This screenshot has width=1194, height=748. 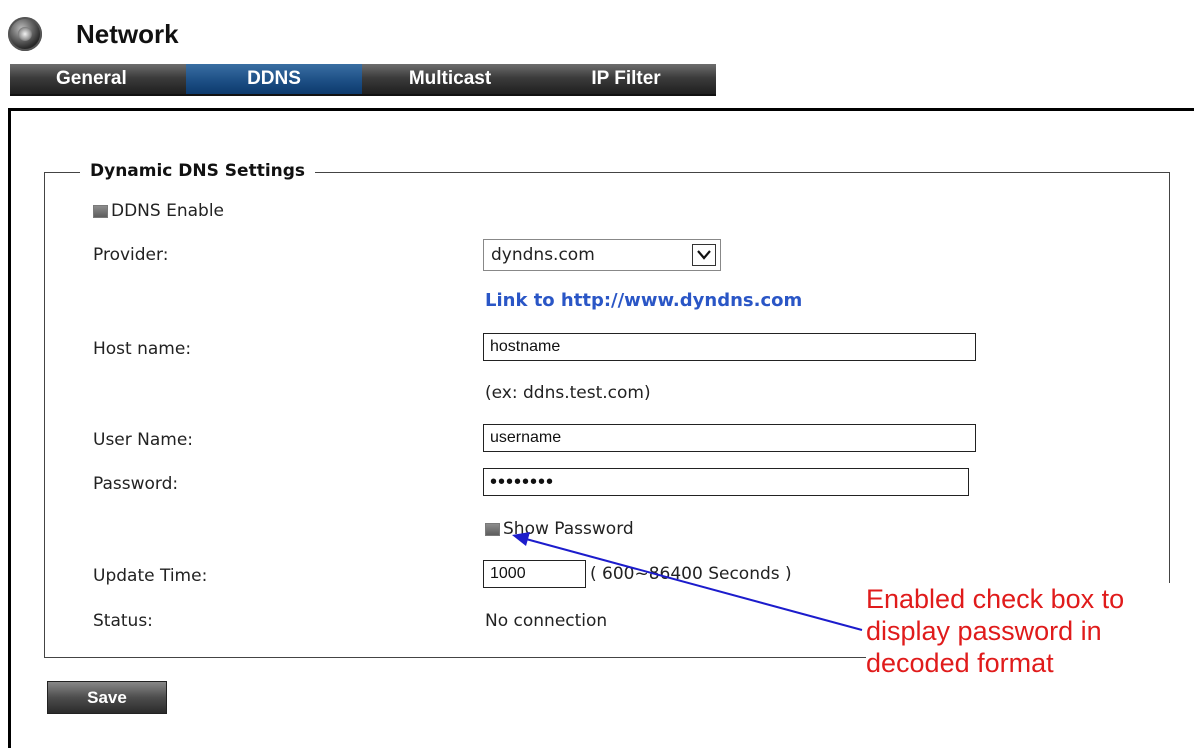 I want to click on tab-bar: General DDNS Multicast IP Filter, so click(x=363, y=80).